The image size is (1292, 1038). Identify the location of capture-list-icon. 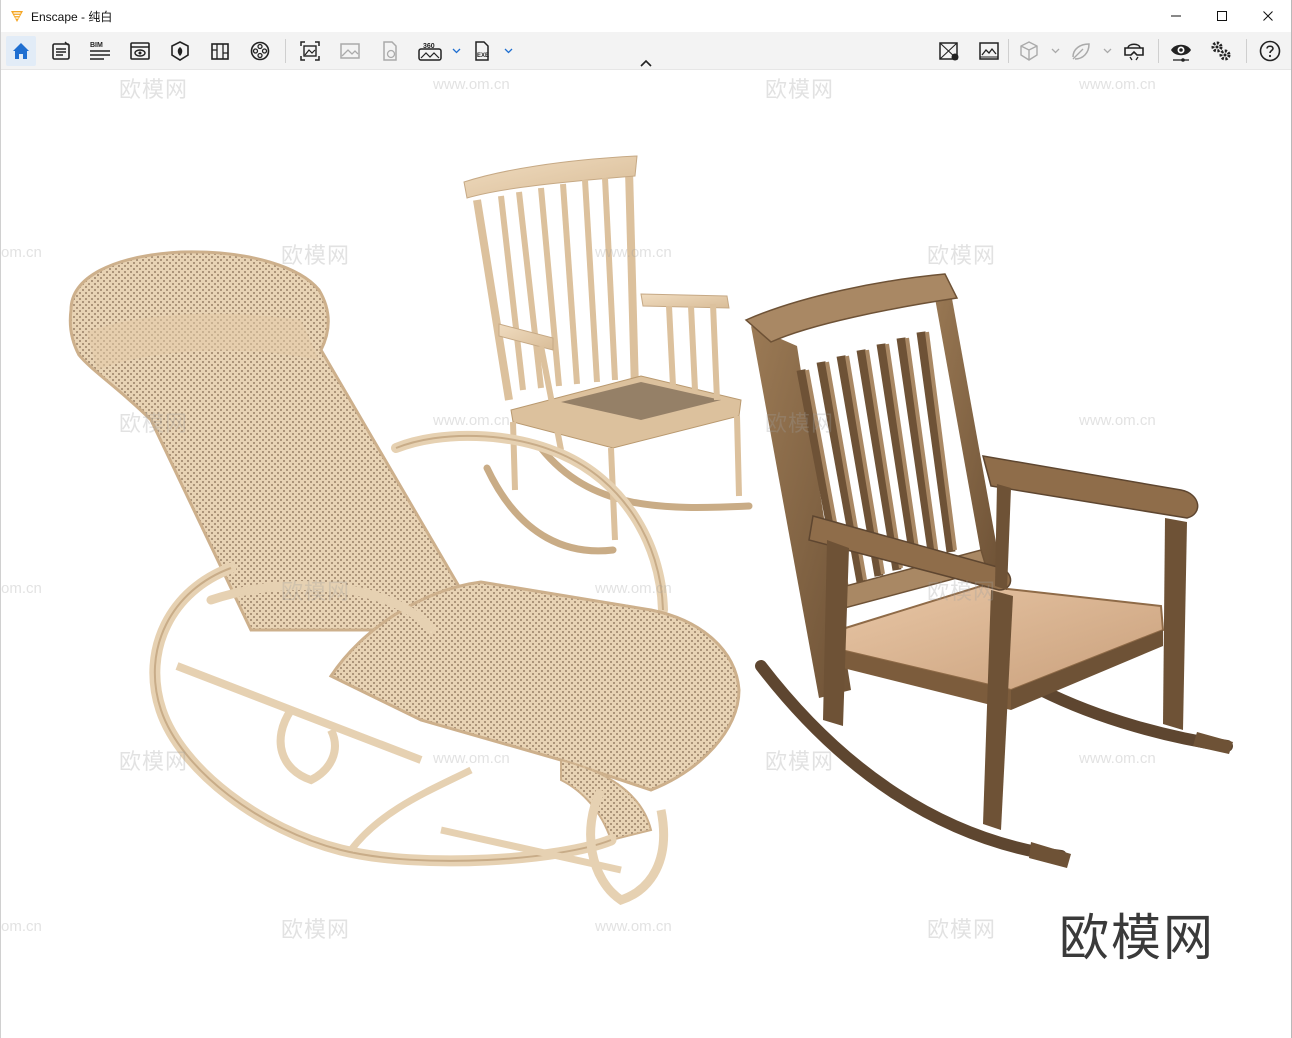
(61, 50).